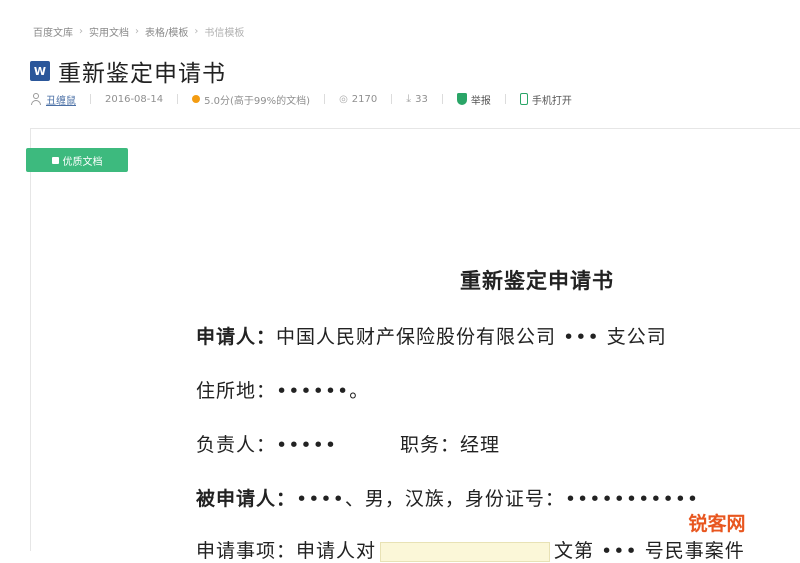 Image resolution: width=800 pixels, height=563 pixels. What do you see at coordinates (450, 445) in the screenshot?
I see `duty-line: 职务：经理` at bounding box center [450, 445].